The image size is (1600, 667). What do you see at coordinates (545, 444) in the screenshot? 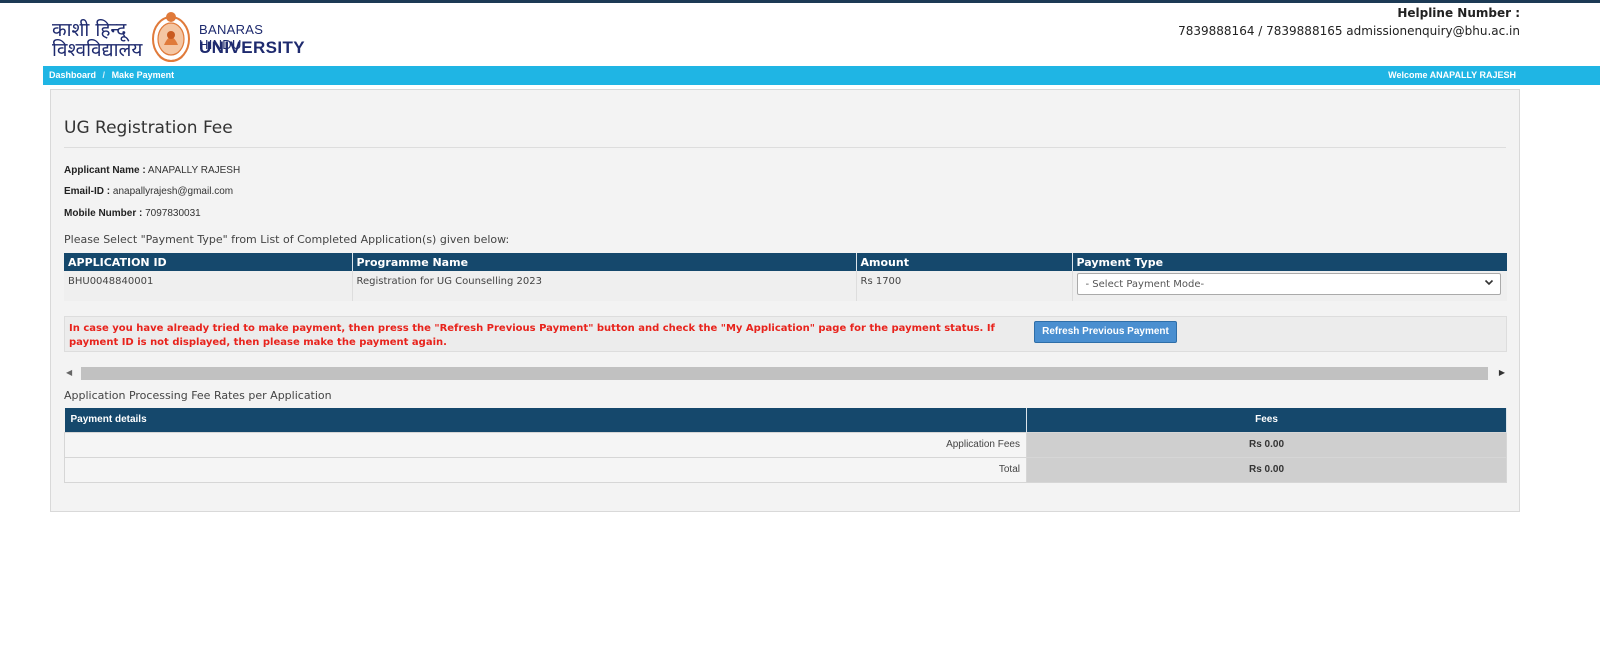
I see `fee-label-cell: Application Fees` at bounding box center [545, 444].